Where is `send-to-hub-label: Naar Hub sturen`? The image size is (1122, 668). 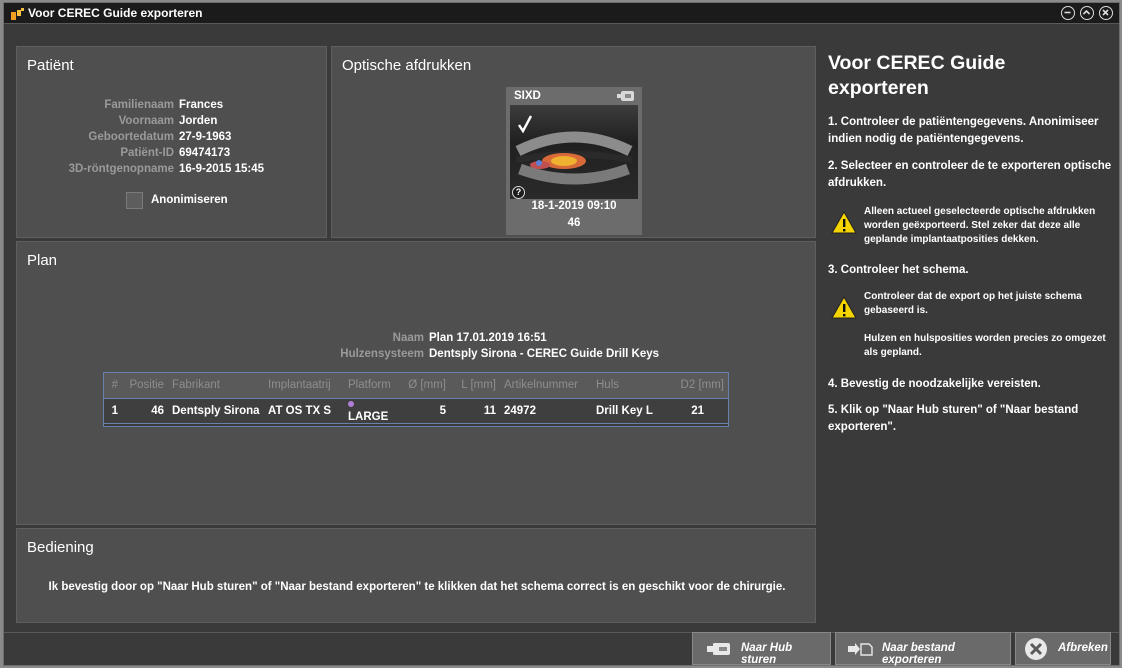
send-to-hub-label: Naar Hub sturen is located at coordinates (767, 654).